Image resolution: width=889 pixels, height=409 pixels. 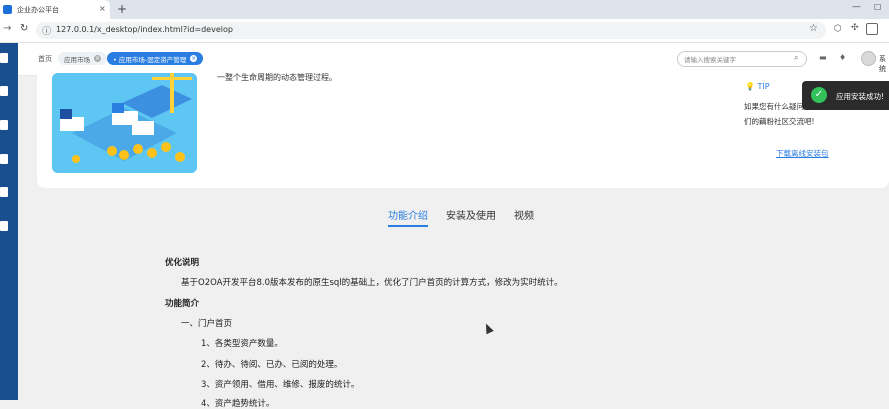 I want to click on app-sidebar, so click(x=9, y=221).